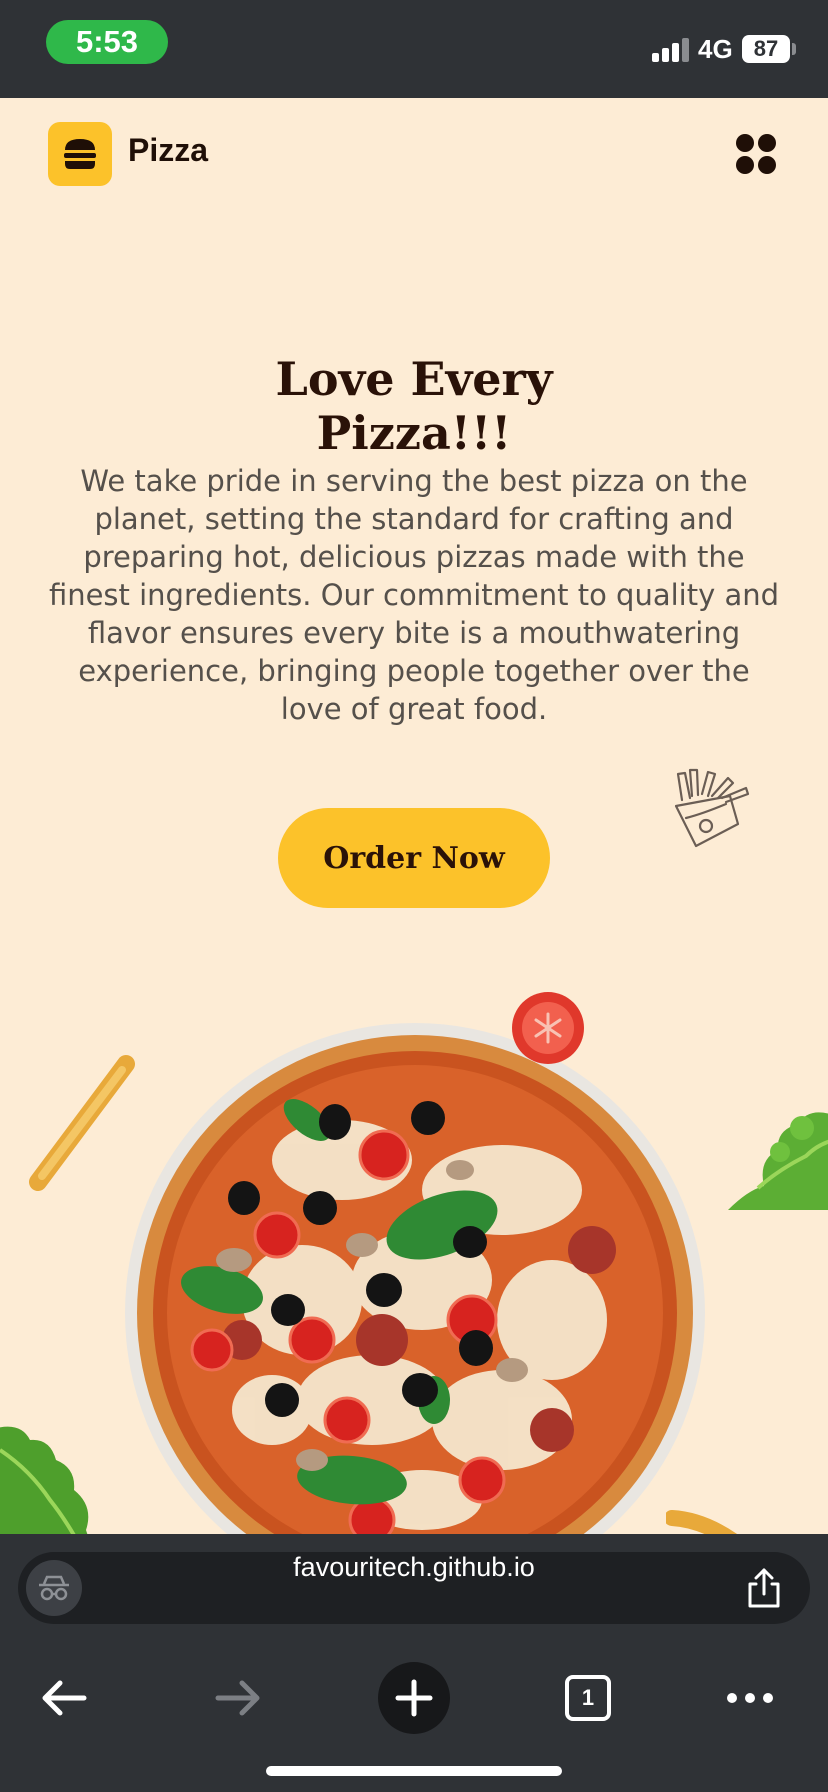 Image resolution: width=828 pixels, height=1792 pixels. What do you see at coordinates (414, 1771) in the screenshot?
I see `home-indicator` at bounding box center [414, 1771].